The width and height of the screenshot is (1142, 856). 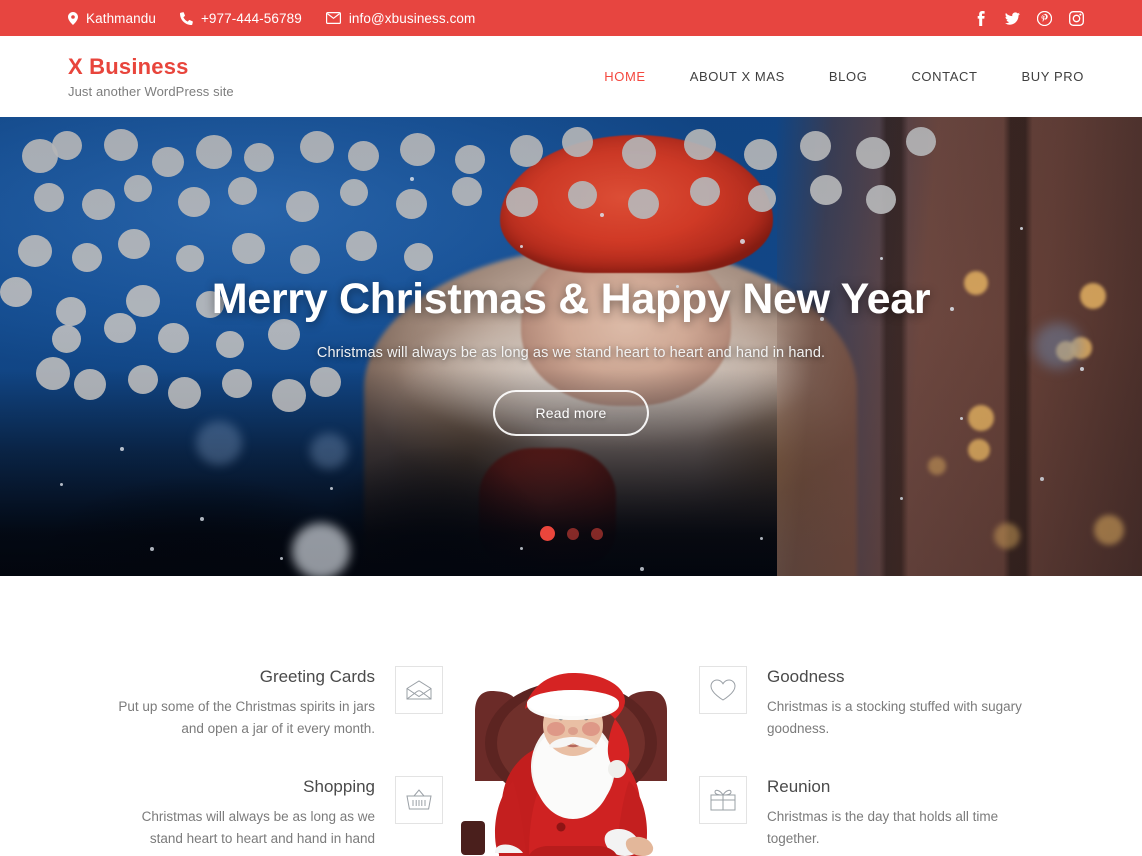 I want to click on contact-location: Kathmandu, so click(x=112, y=18).